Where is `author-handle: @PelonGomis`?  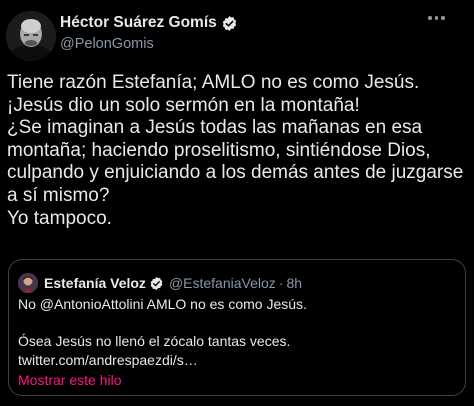 author-handle: @PelonGomis is located at coordinates (149, 44).